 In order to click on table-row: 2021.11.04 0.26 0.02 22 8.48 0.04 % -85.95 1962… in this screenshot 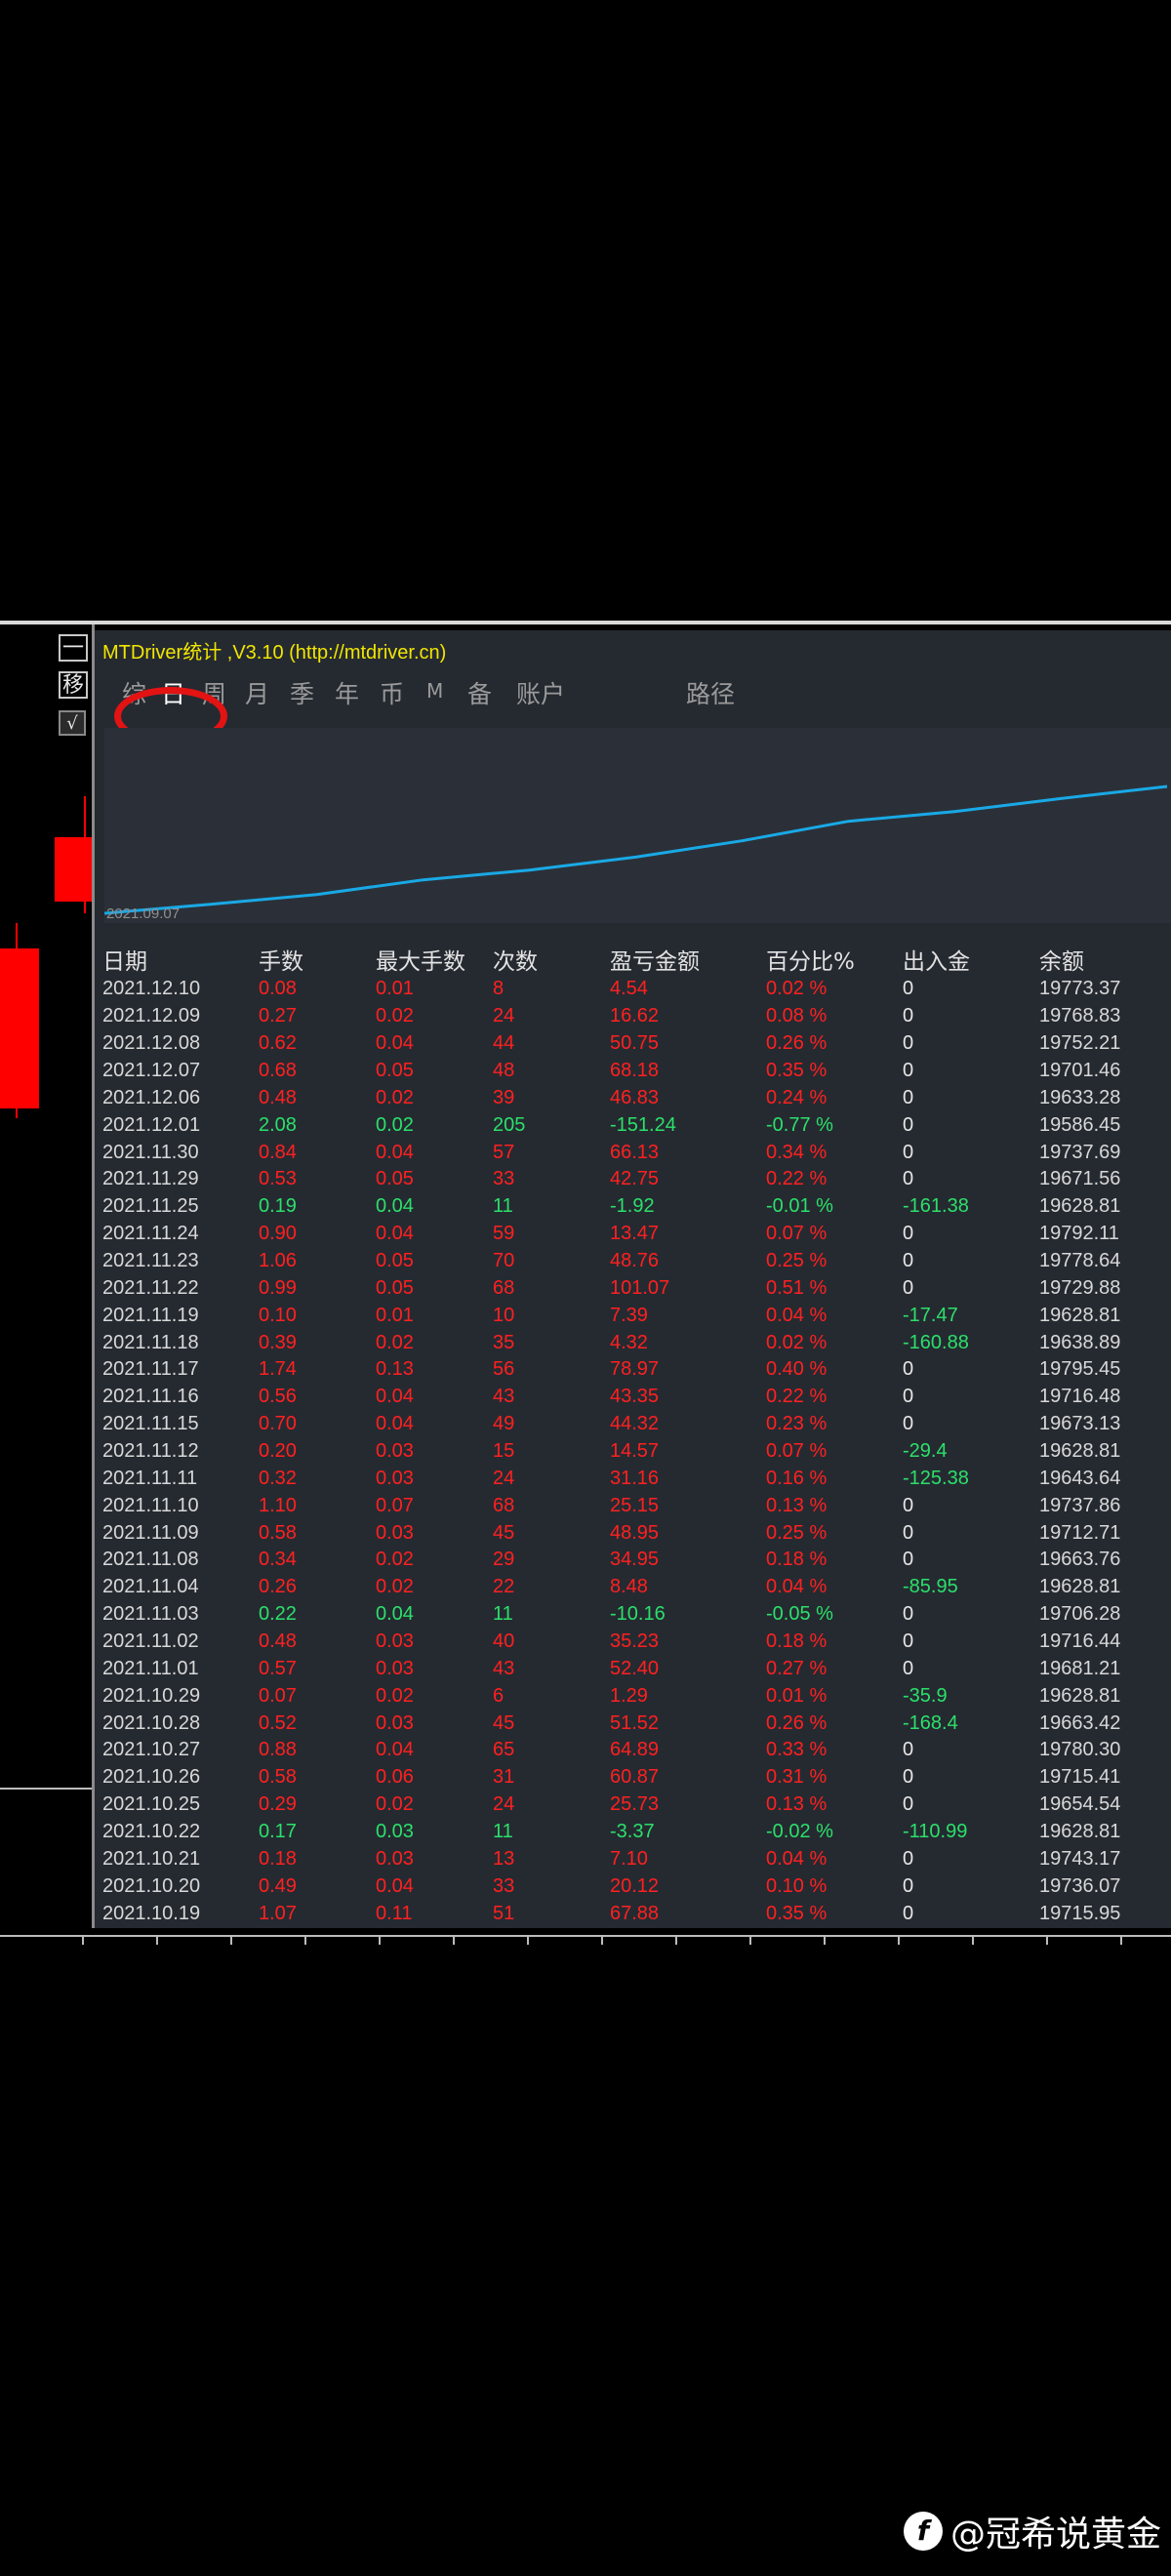, I will do `click(629, 1587)`.